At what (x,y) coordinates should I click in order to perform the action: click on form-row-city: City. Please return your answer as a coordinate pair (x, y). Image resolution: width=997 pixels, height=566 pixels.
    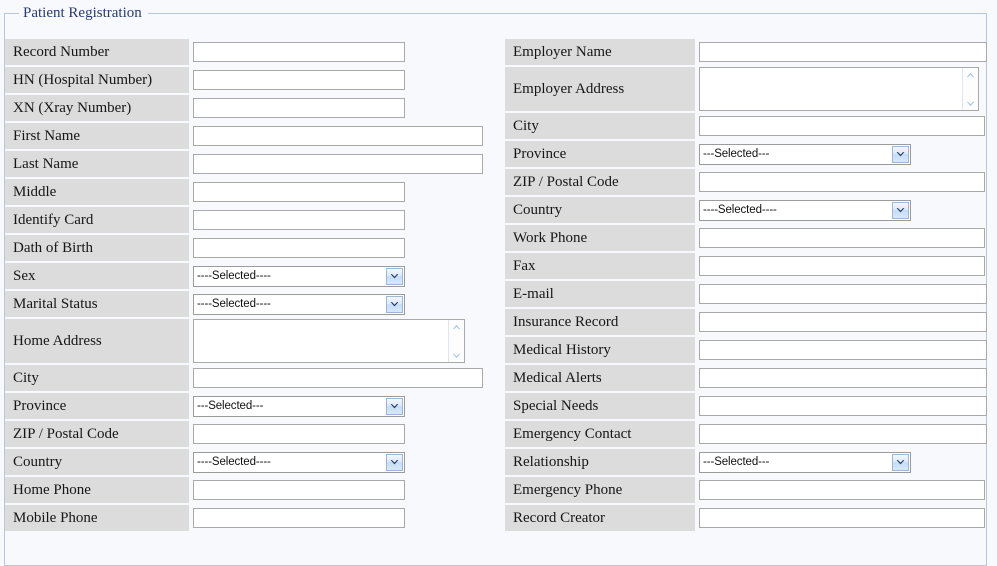
    Looking at the image, I should click on (746, 126).